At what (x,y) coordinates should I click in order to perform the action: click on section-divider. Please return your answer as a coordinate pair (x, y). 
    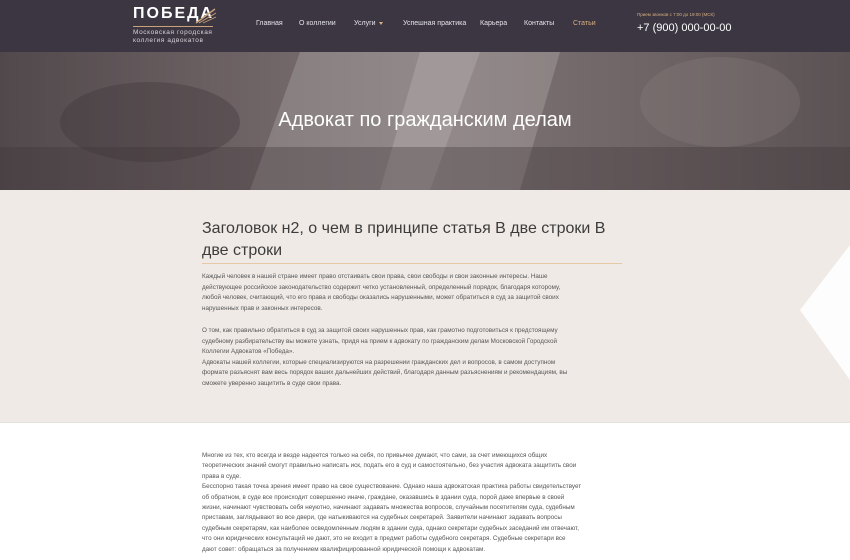
    Looking at the image, I should click on (425, 422).